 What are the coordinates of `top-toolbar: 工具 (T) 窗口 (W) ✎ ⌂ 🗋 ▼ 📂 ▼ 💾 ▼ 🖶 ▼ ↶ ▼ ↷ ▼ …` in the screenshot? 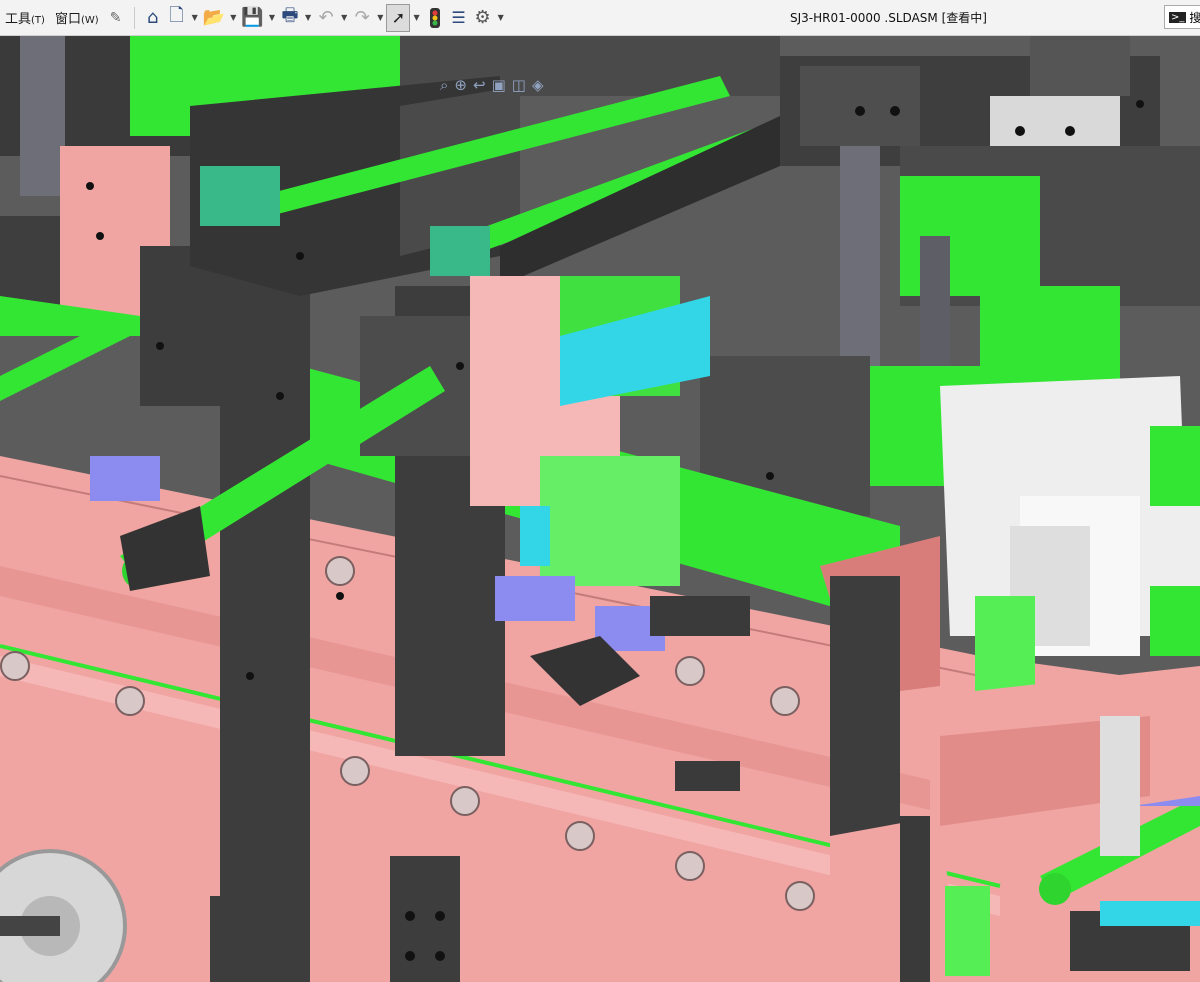 It's located at (600, 18).